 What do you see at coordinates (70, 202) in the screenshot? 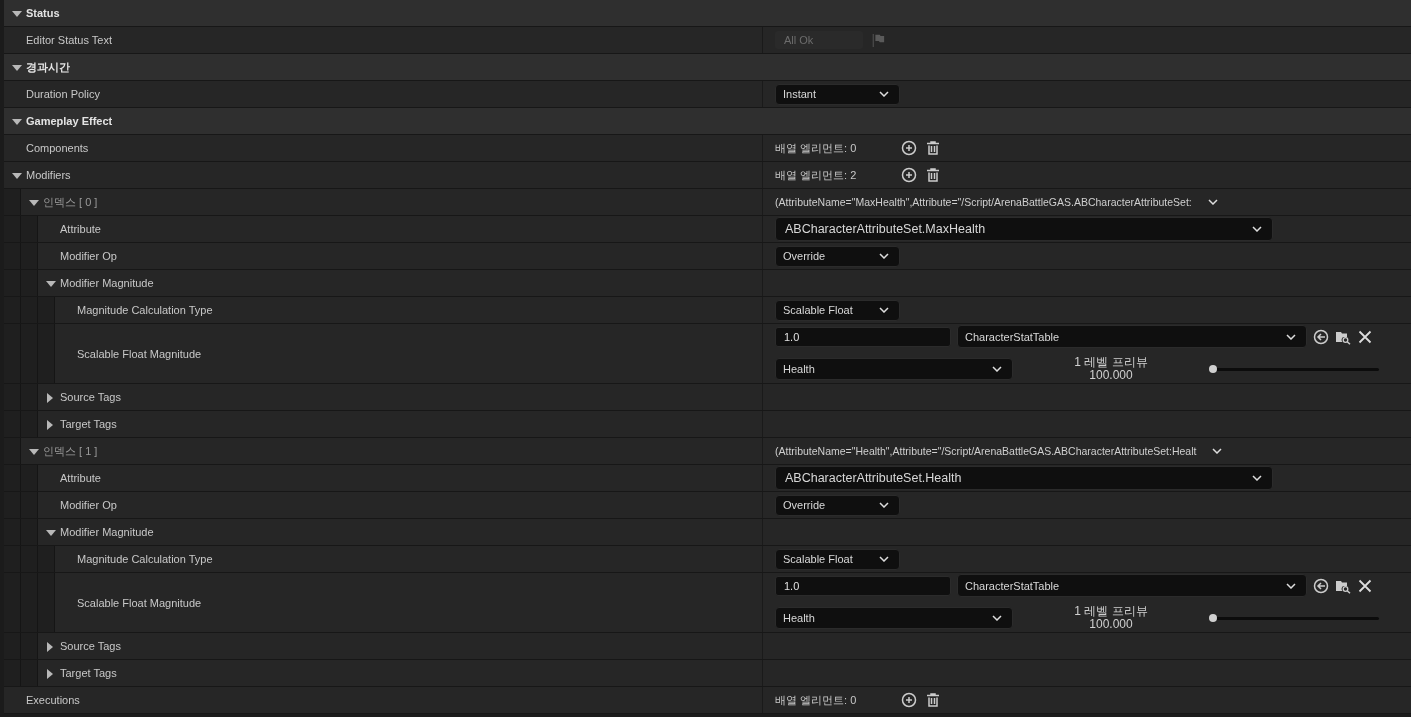
I see `property-label: 인덱스 [ 0 ]` at bounding box center [70, 202].